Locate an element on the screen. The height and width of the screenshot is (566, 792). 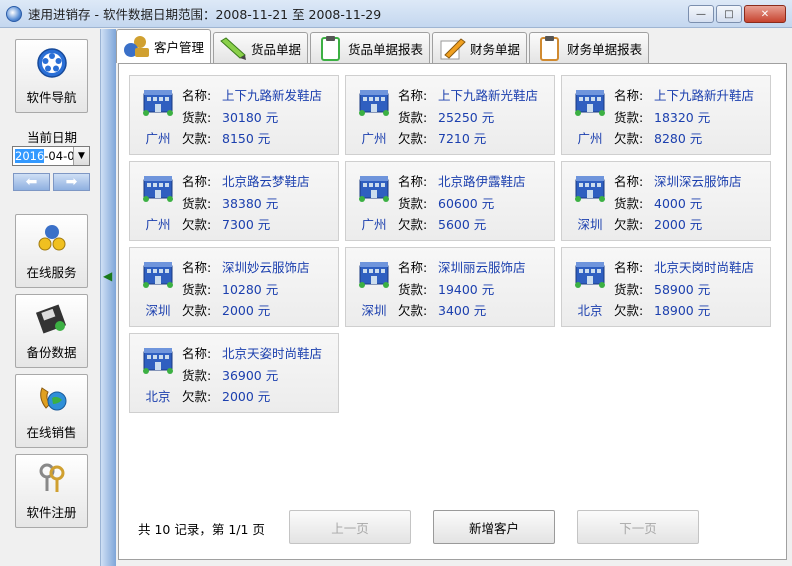
tab-customer-management: 客户管理 is located at coordinates (164, 46).